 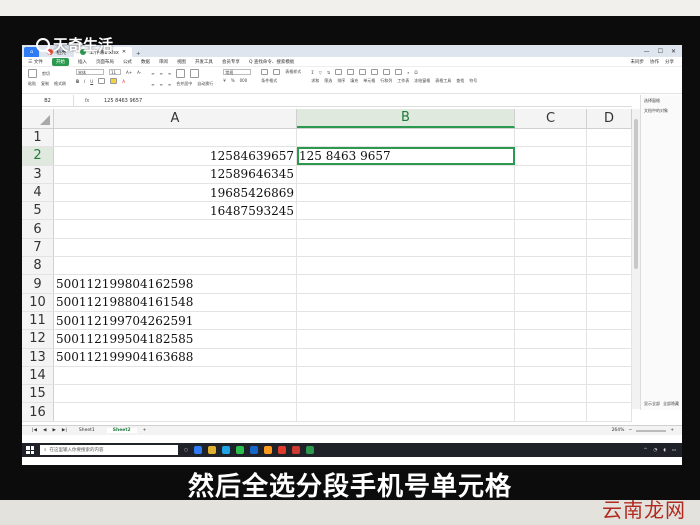 I want to click on table-tools-button: 表格工具, so click(x=443, y=81).